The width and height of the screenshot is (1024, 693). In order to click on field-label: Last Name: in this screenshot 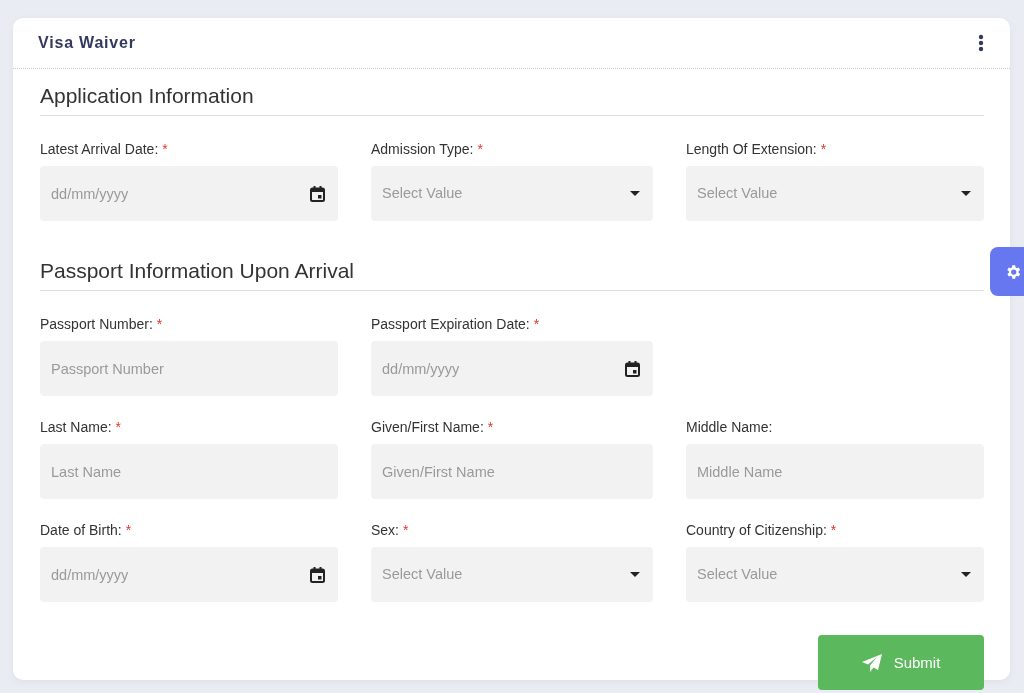, I will do `click(76, 428)`.